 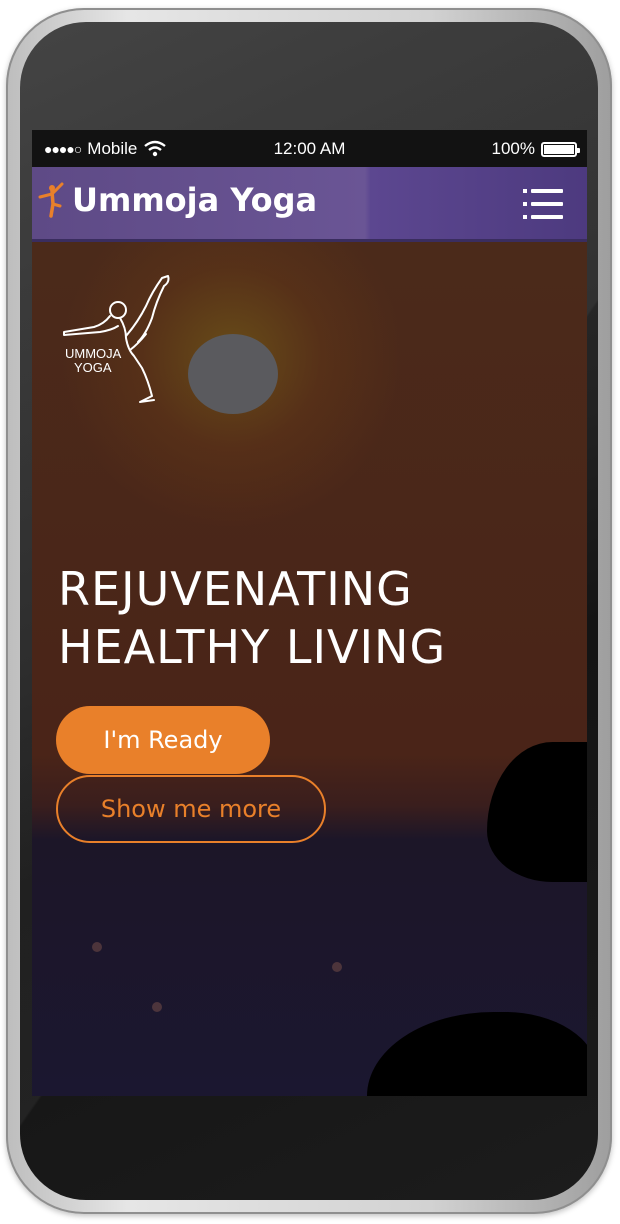 I want to click on logo-text: UMMOJA YOGA, so click(x=93, y=361).